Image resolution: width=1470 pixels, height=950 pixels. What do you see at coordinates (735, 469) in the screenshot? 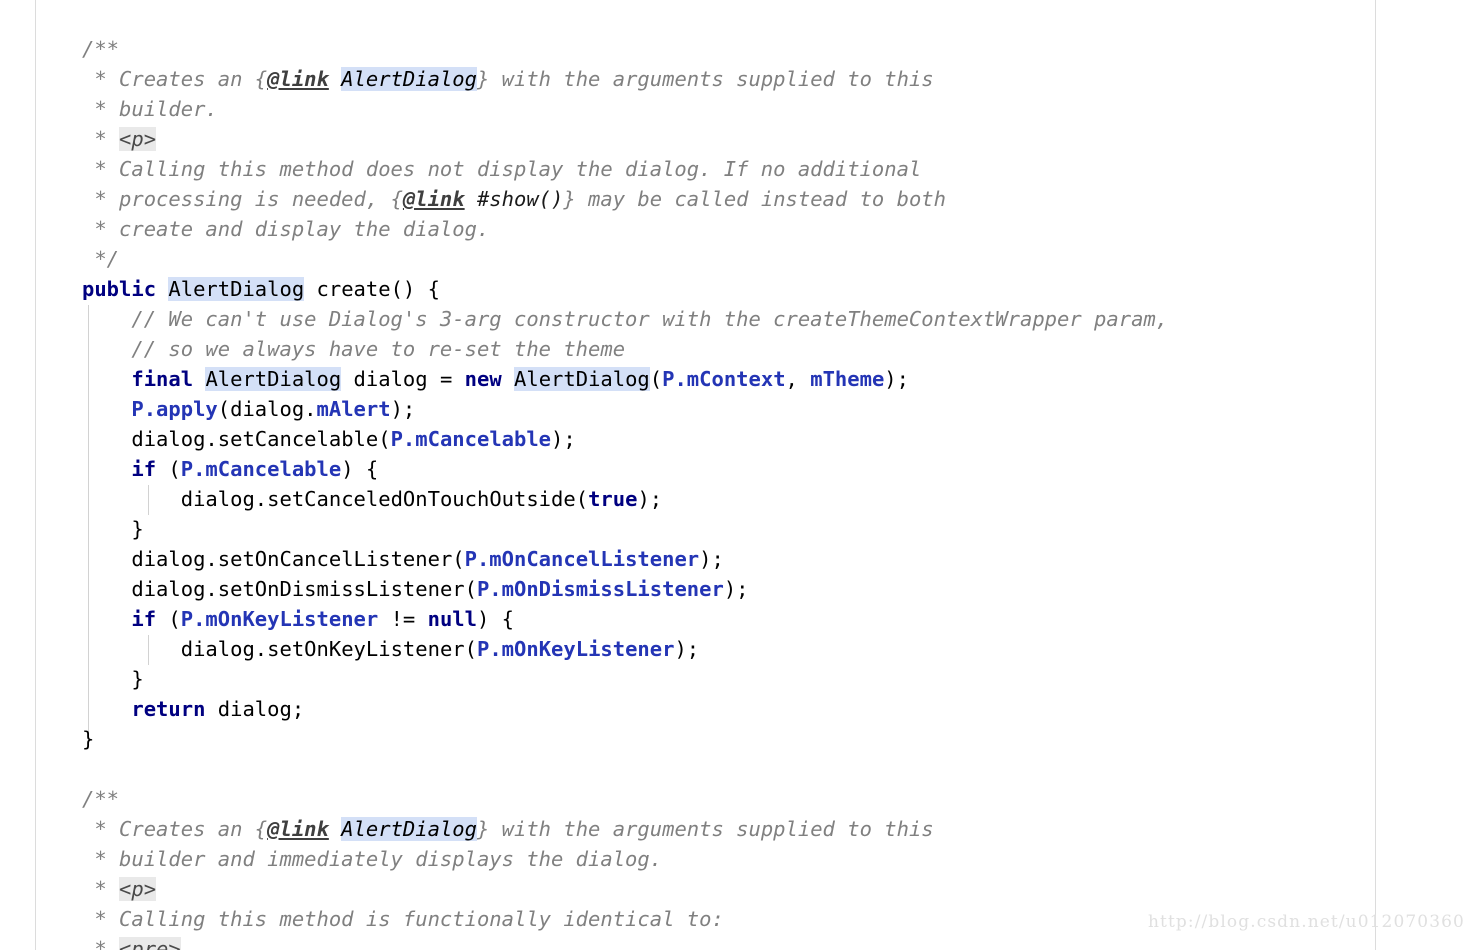
I see `code-line: if (P.mCancelable) {` at bounding box center [735, 469].